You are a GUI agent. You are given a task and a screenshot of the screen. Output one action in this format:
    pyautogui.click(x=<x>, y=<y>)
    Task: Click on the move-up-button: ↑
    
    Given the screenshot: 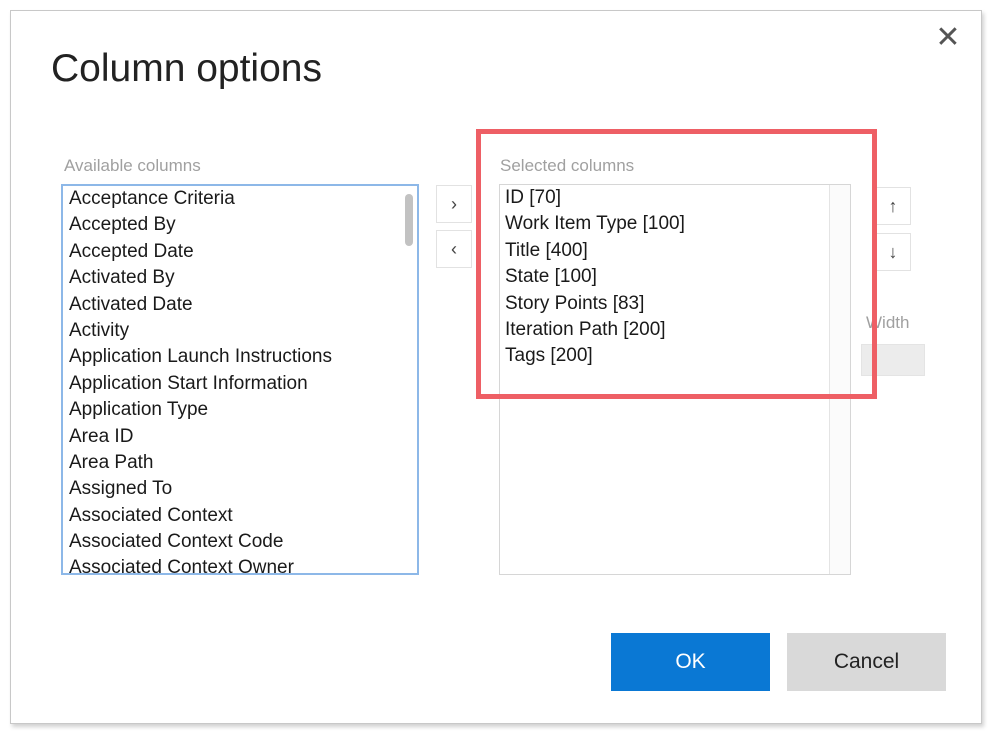 What is the action you would take?
    pyautogui.click(x=893, y=206)
    